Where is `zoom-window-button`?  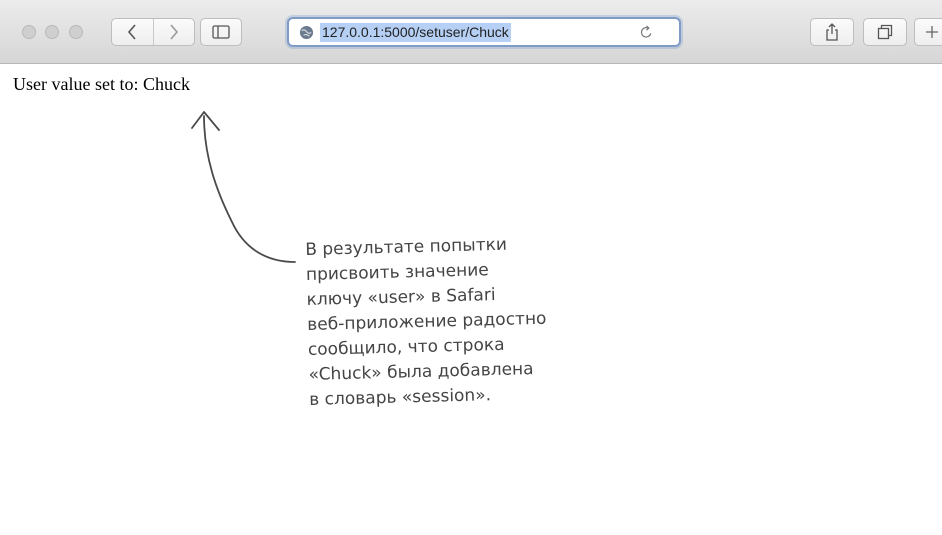 zoom-window-button is located at coordinates (76, 32).